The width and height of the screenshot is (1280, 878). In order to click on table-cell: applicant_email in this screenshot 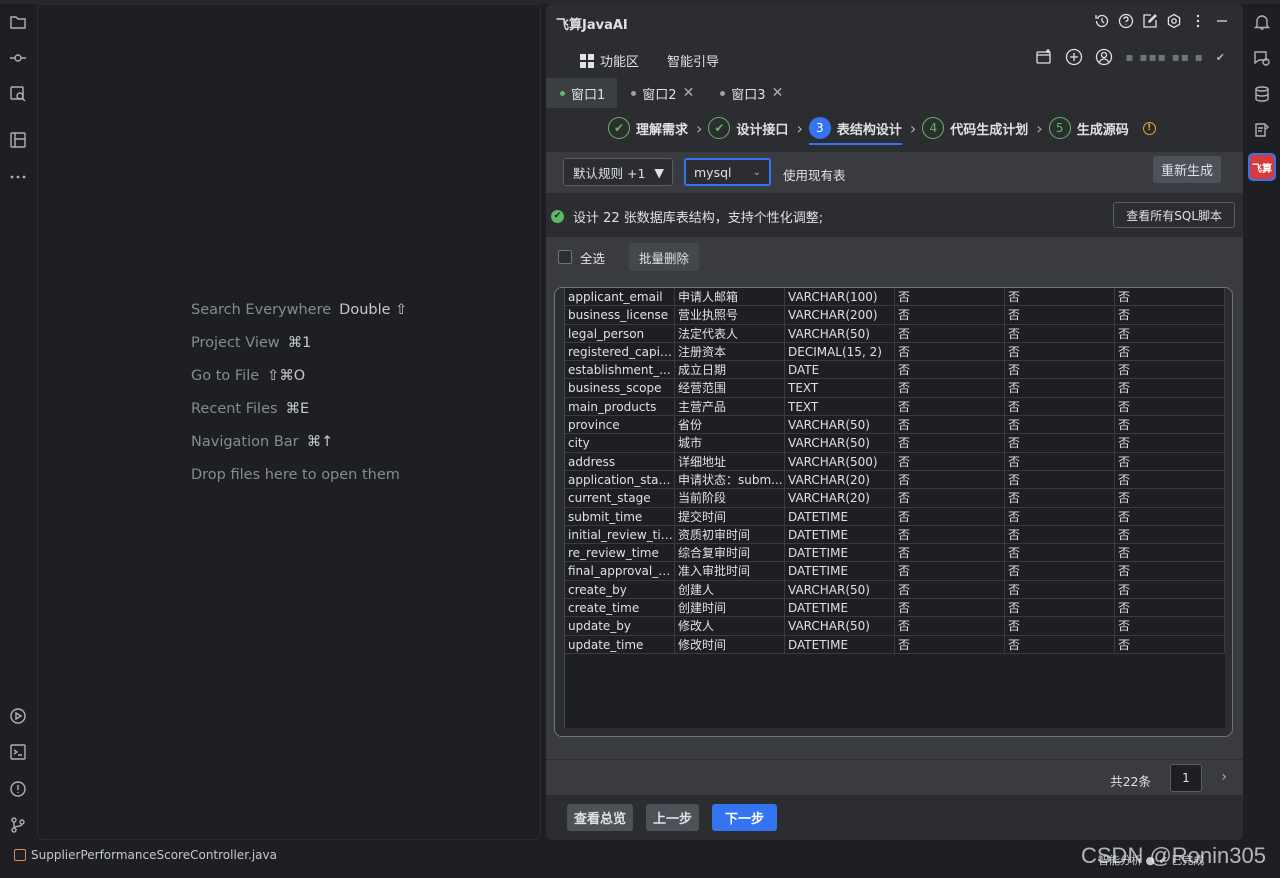, I will do `click(620, 297)`.